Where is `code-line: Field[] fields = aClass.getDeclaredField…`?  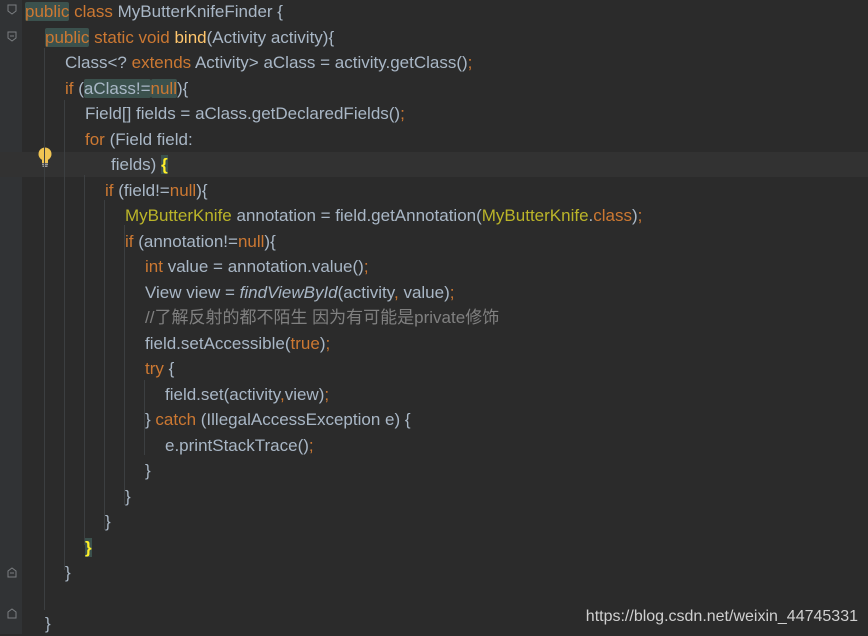 code-line: Field[] fields = aClass.getDeclaredField… is located at coordinates (434, 113).